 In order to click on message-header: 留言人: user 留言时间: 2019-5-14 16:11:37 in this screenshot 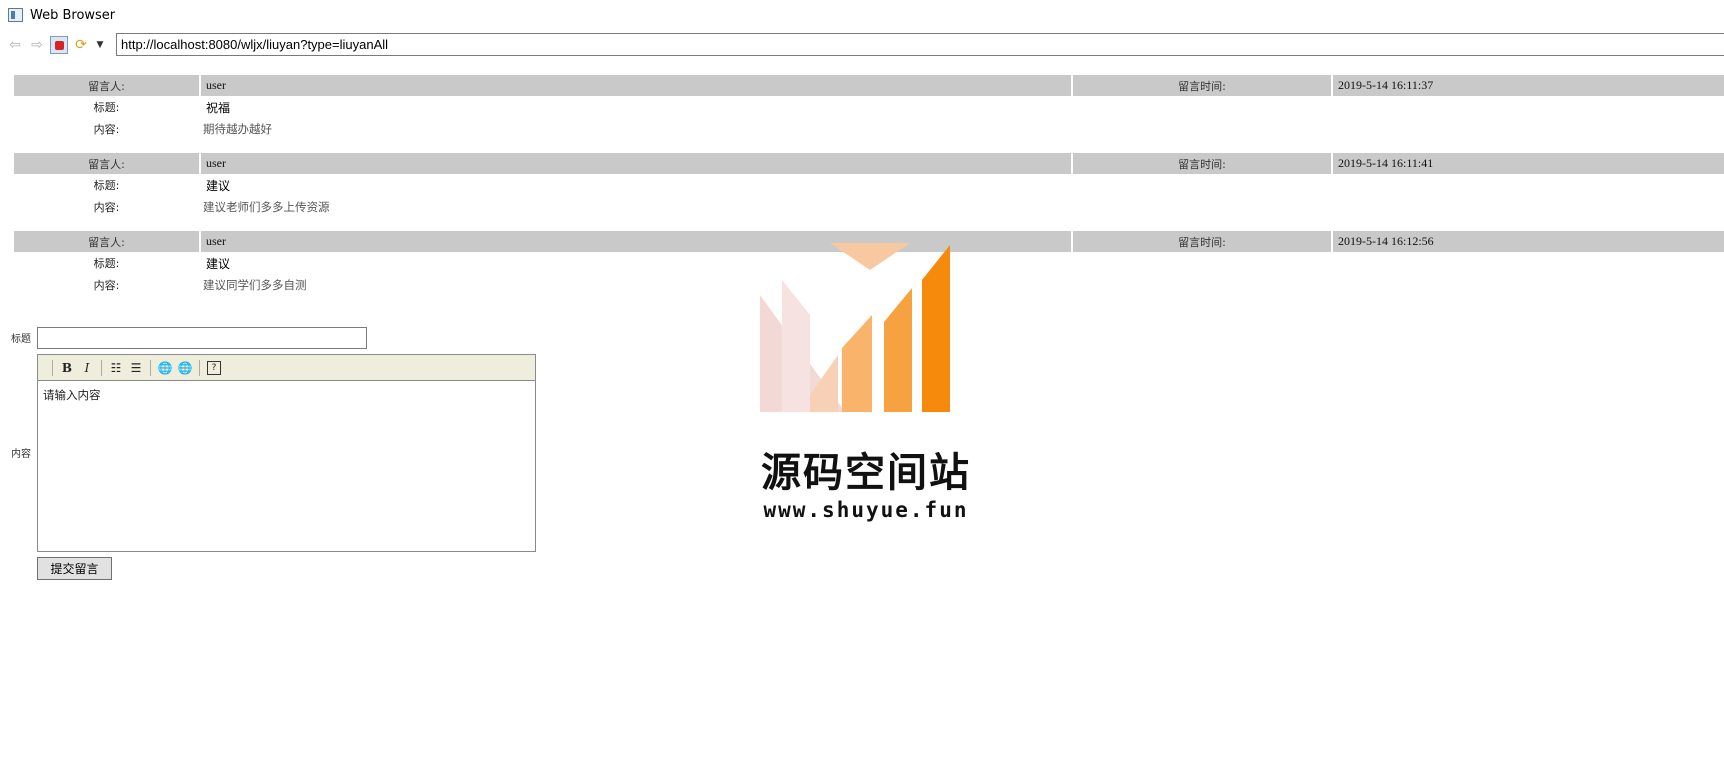, I will do `click(869, 85)`.